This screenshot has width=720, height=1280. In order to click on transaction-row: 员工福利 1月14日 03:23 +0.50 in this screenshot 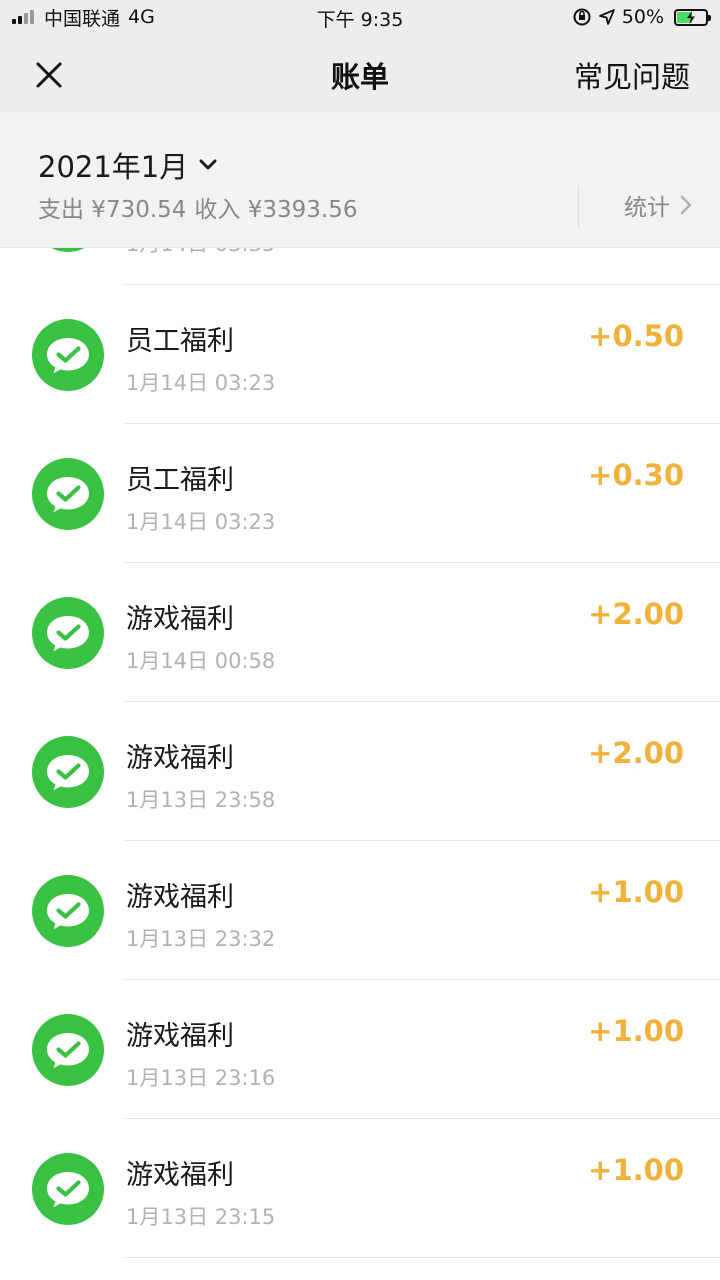, I will do `click(360, 354)`.